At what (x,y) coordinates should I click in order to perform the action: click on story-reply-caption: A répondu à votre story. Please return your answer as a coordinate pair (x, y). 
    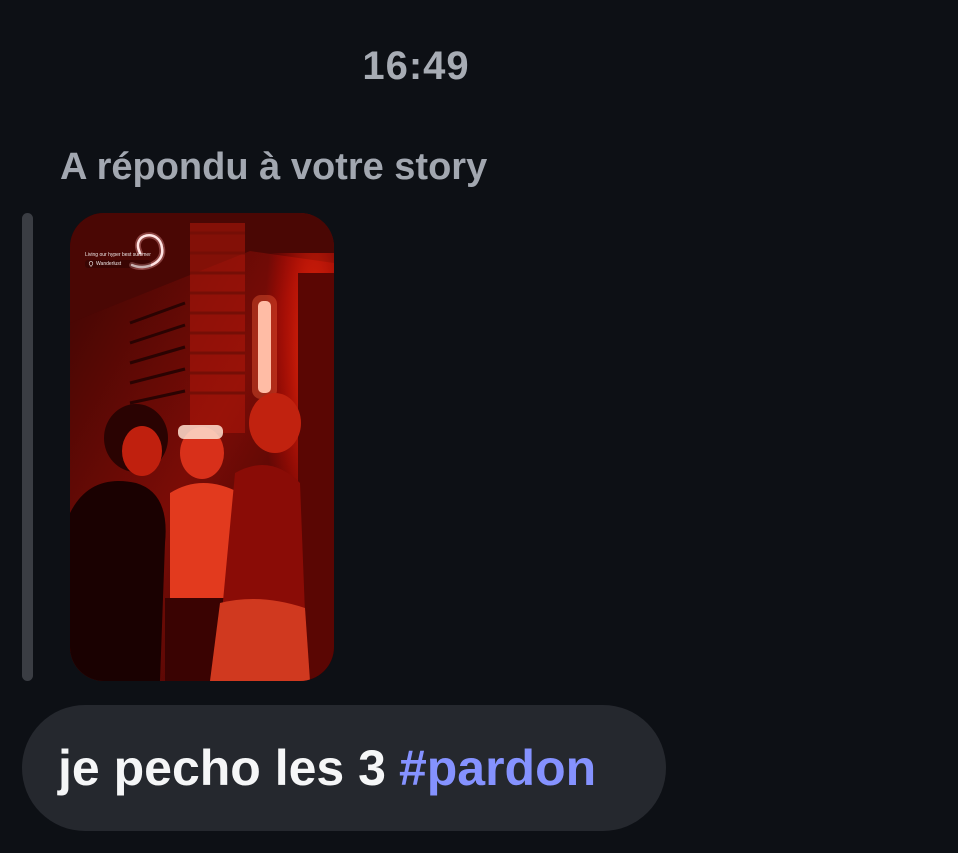
    Looking at the image, I should click on (274, 167).